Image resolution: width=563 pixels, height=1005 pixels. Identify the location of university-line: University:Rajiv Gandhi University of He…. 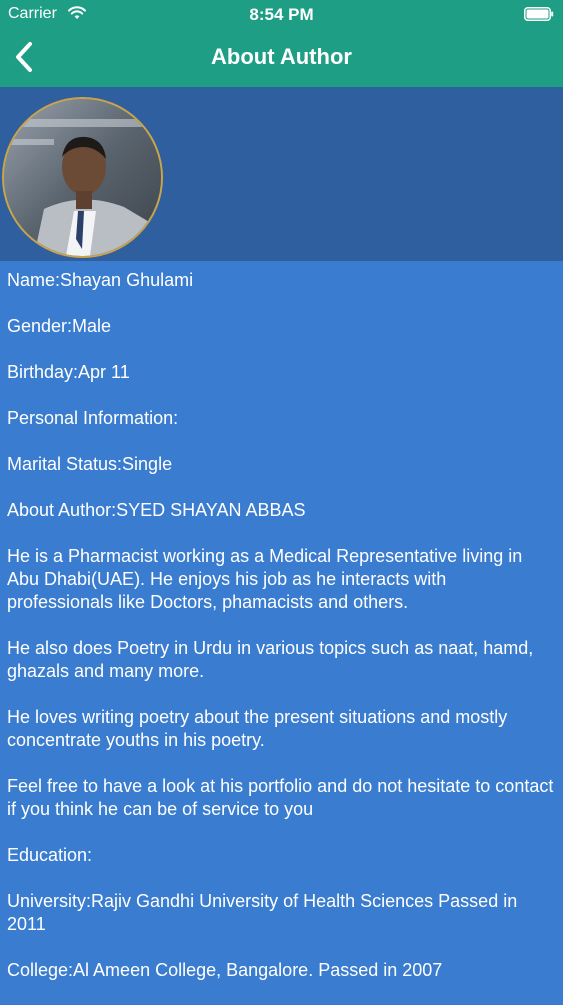
(262, 912).